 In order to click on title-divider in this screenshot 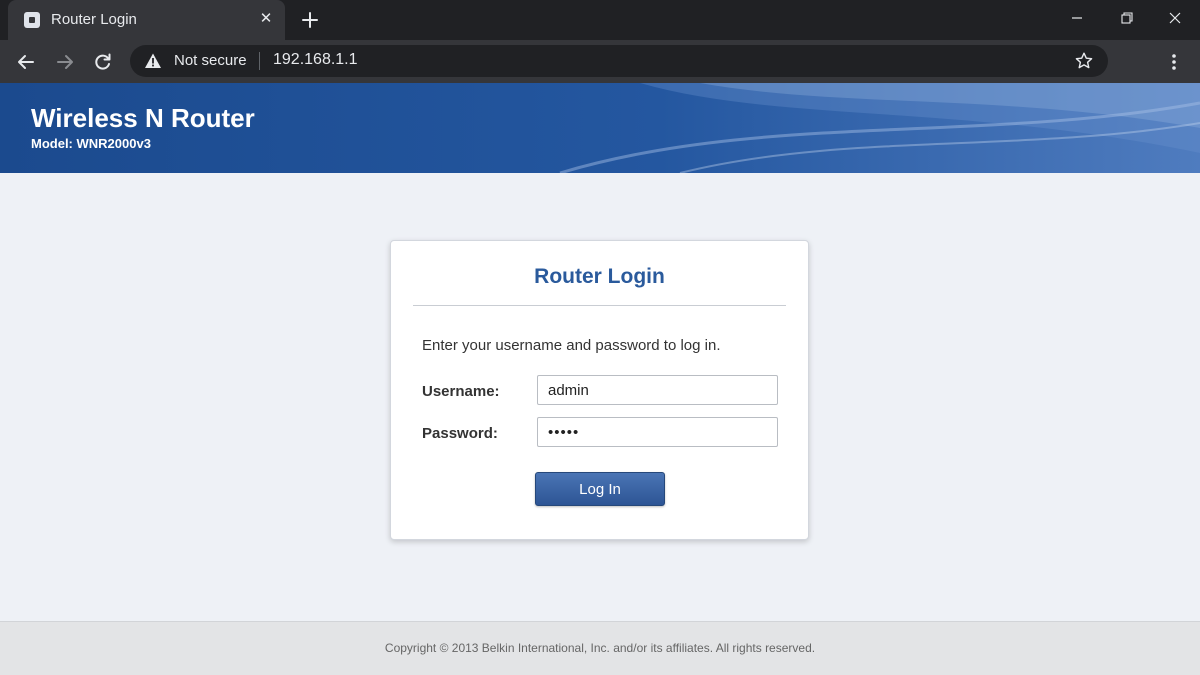, I will do `click(599, 305)`.